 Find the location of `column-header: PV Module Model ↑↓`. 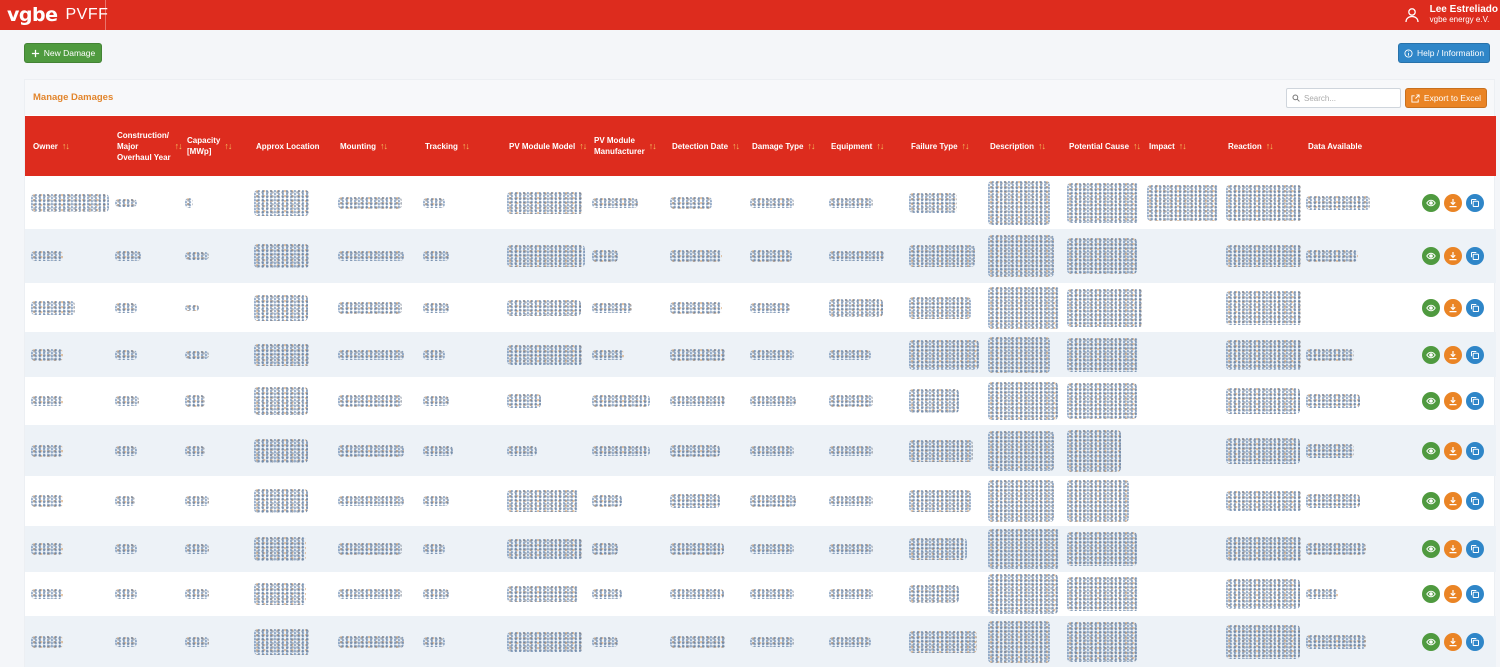

column-header: PV Module Model ↑↓ is located at coordinates (549, 146).